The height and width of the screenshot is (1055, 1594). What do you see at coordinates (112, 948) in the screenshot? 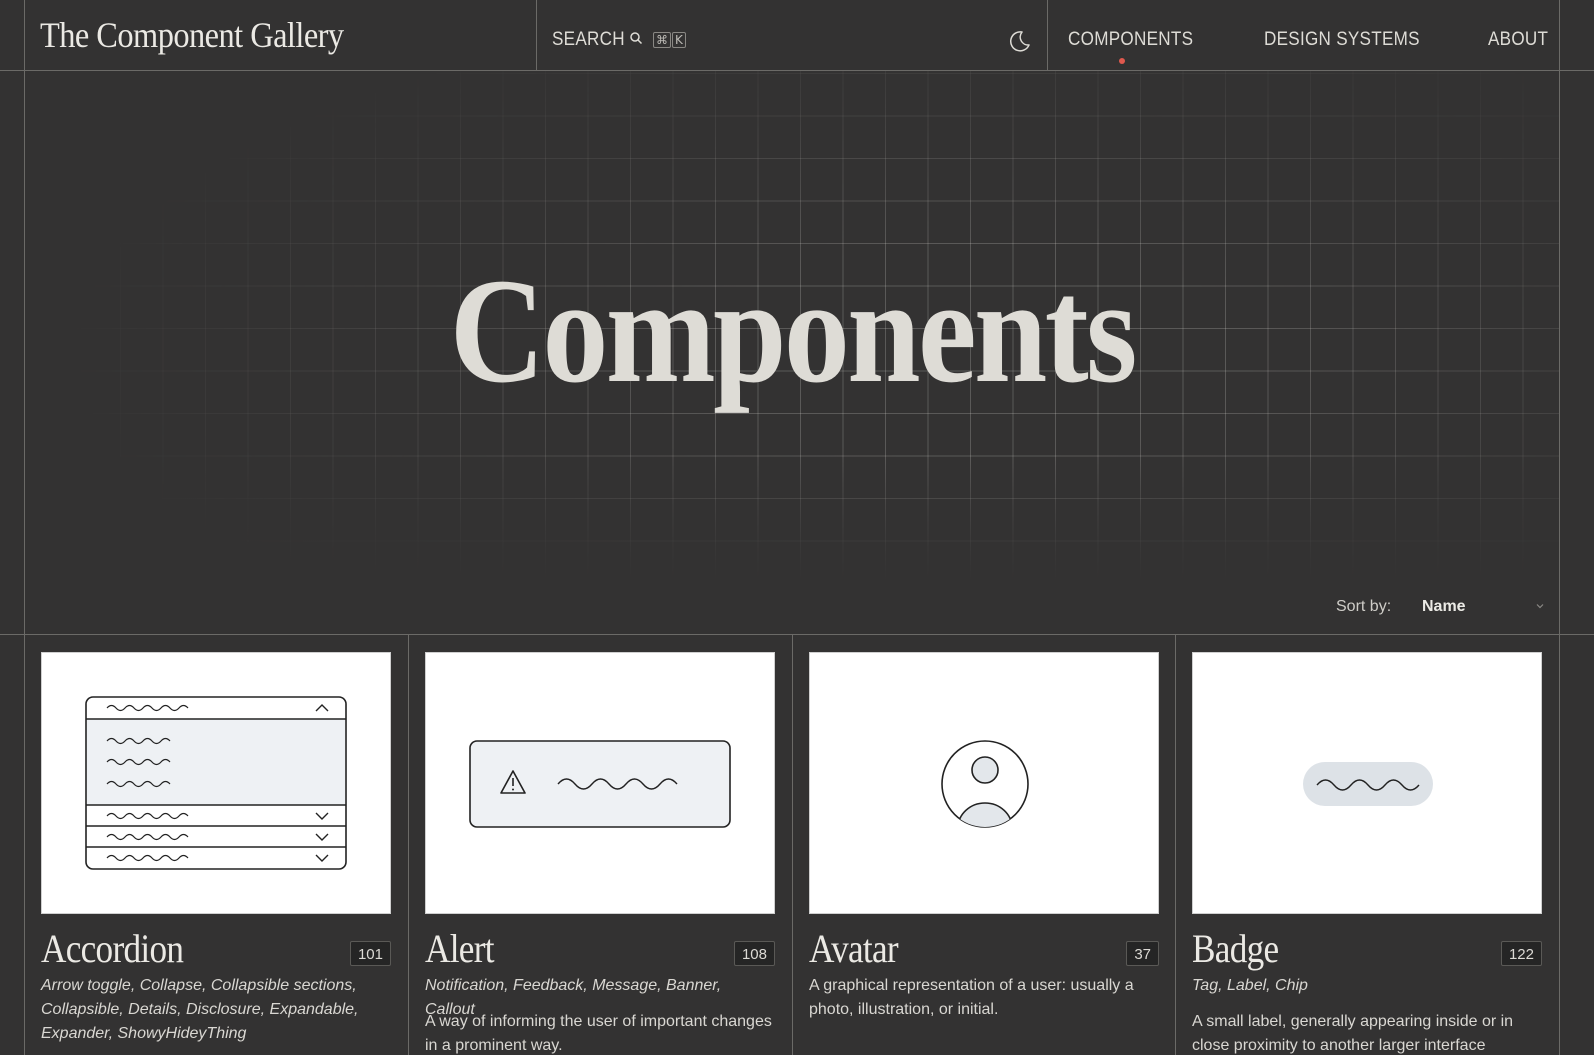
I see `card-title: Accordion` at bounding box center [112, 948].